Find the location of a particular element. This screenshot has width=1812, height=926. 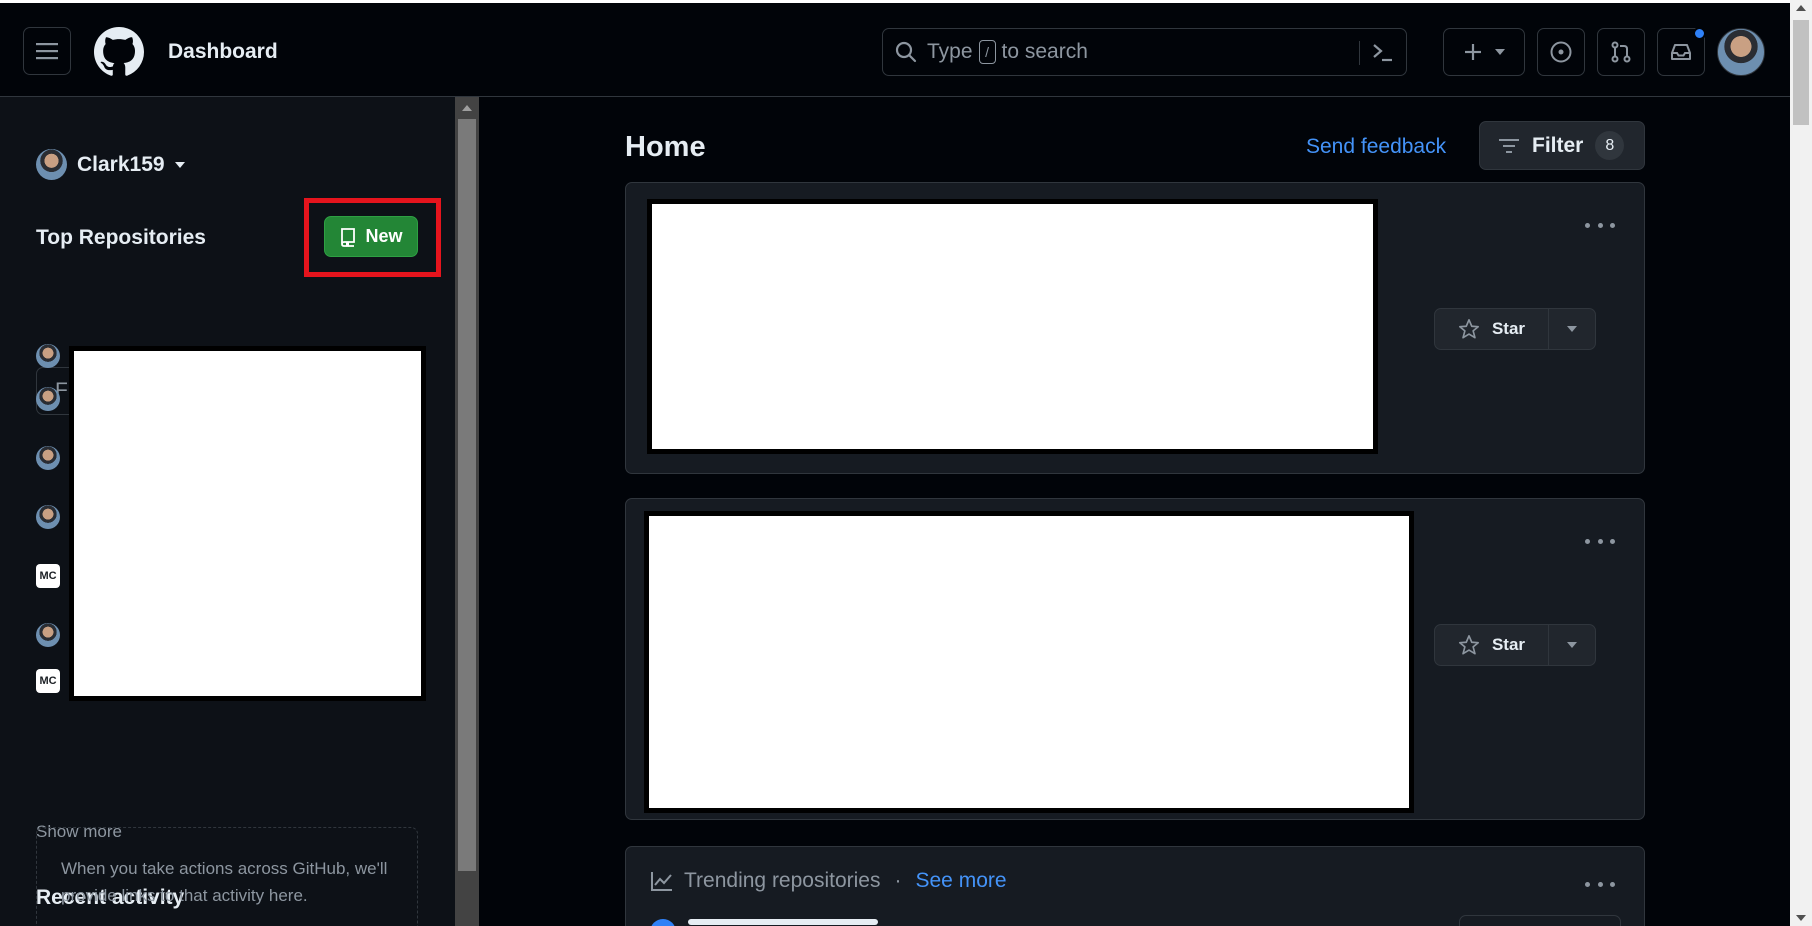

hamburger-menu-button is located at coordinates (47, 51).